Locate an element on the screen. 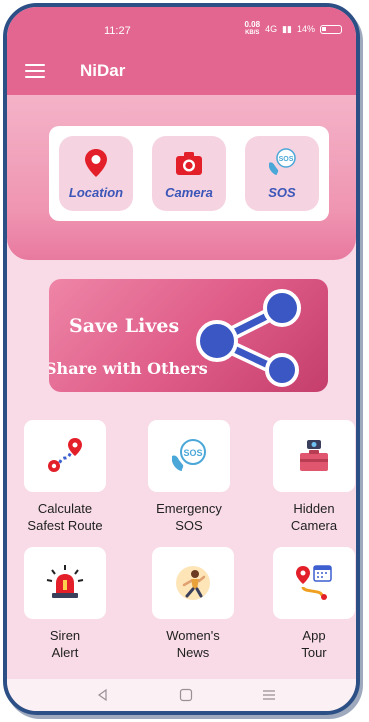  back-icon is located at coordinates (103, 695).